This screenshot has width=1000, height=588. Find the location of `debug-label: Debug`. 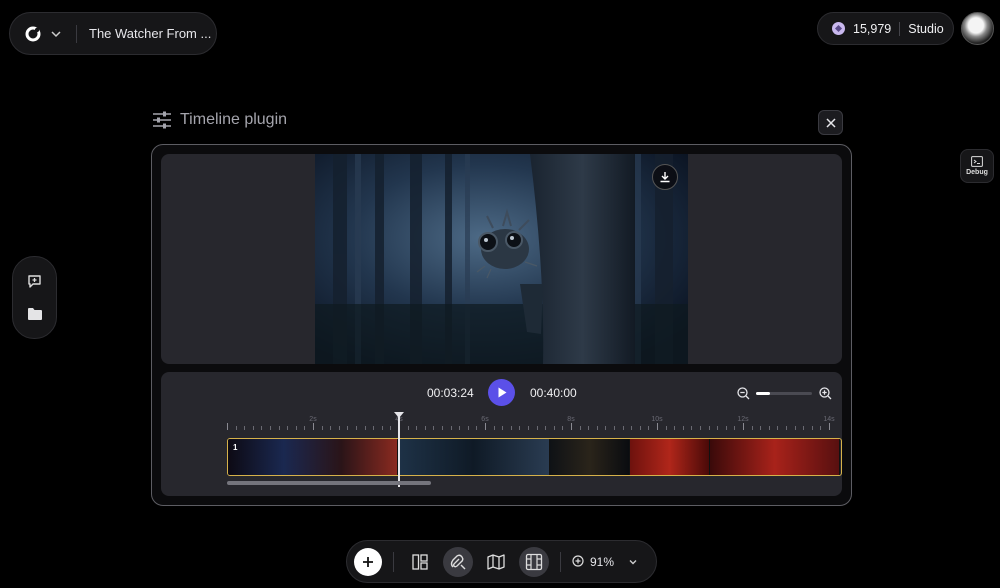

debug-label: Debug is located at coordinates (977, 172).